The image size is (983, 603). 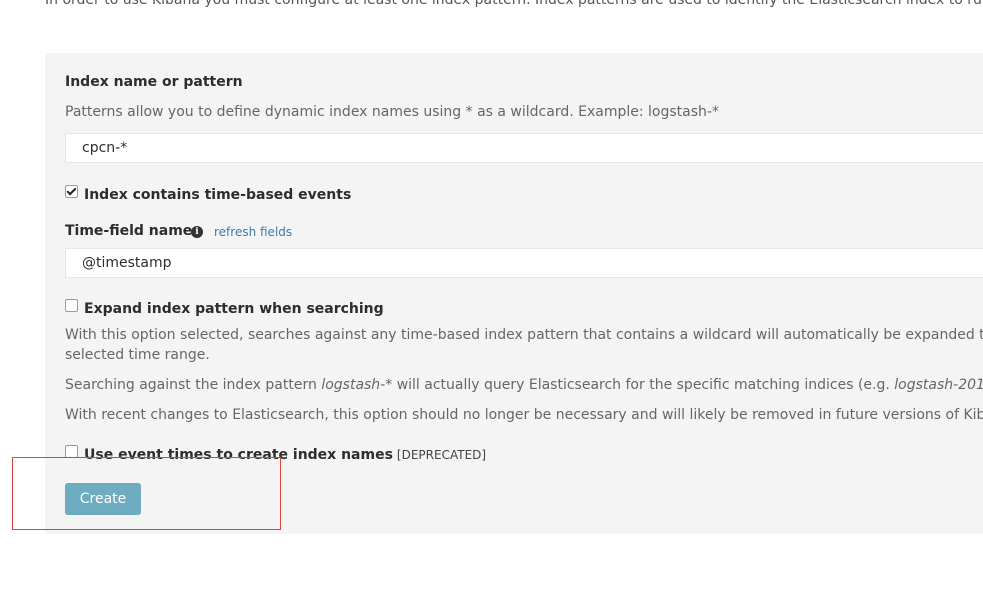 I want to click on expand-row: Expand index pattern when searching, so click(x=224, y=307).